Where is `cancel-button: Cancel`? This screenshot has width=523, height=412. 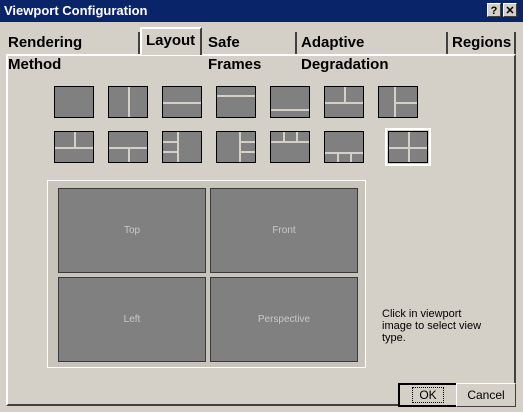 cancel-button: Cancel is located at coordinates (486, 395).